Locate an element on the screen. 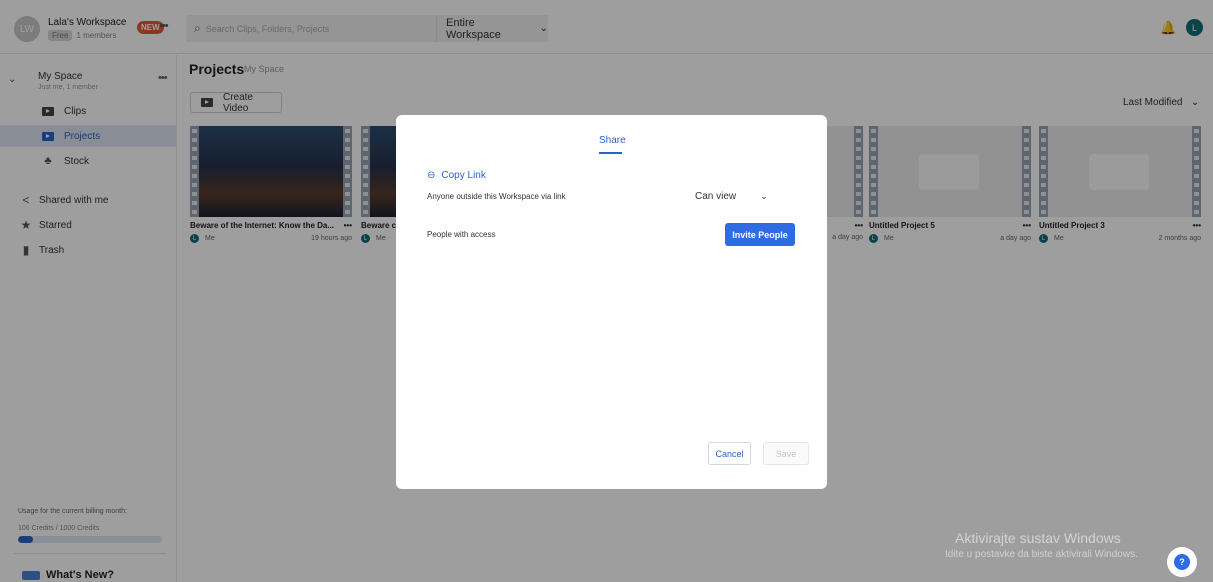  people-access-label: People with access is located at coordinates (461, 234).